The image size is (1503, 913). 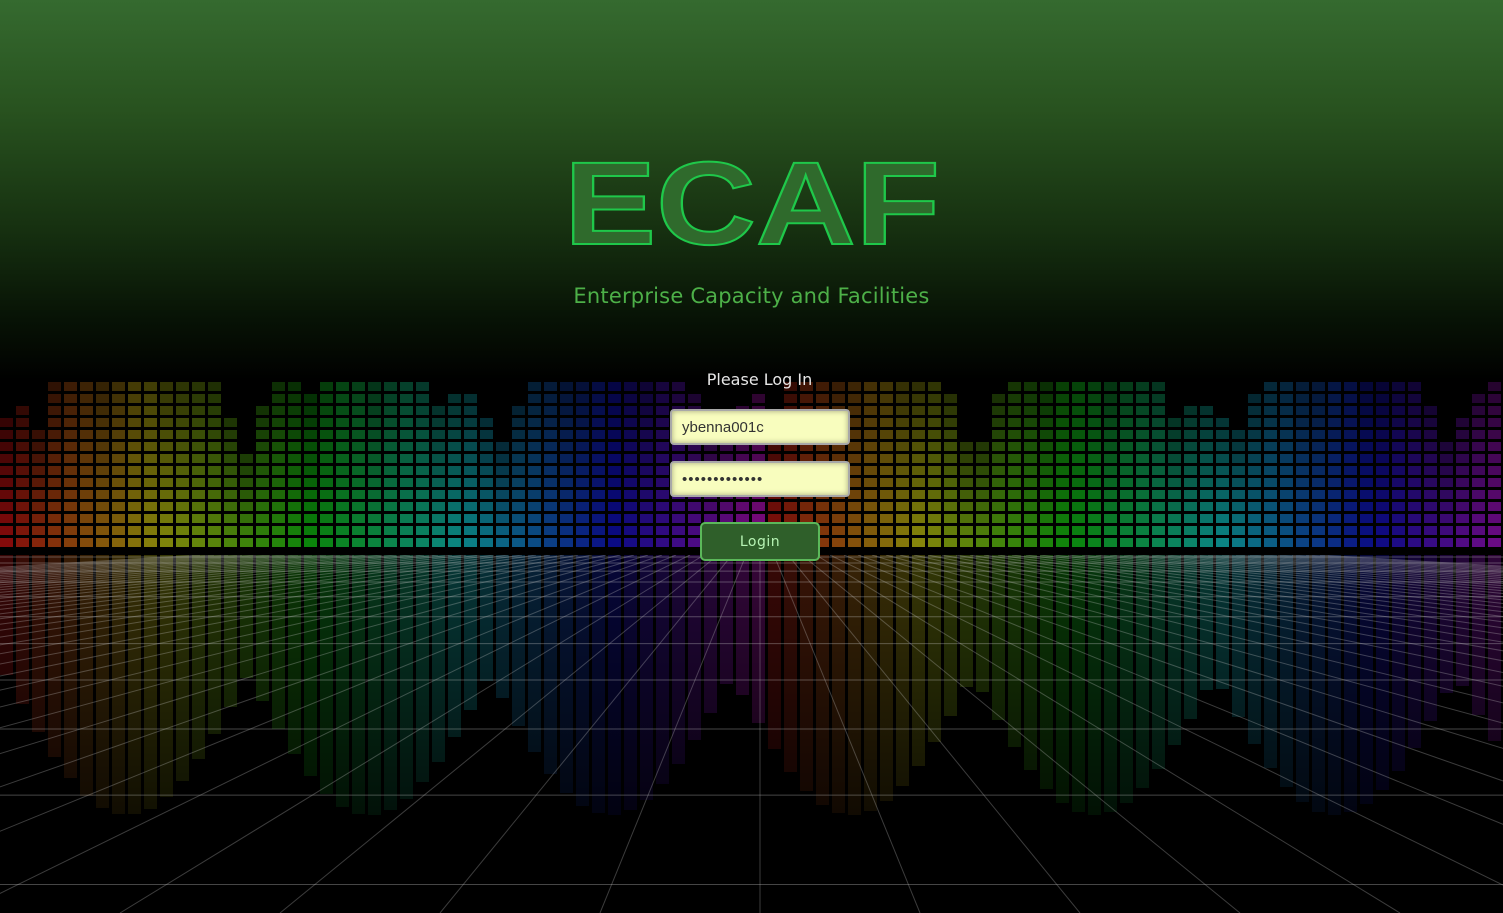 I want to click on login-button: Login, so click(x=760, y=541).